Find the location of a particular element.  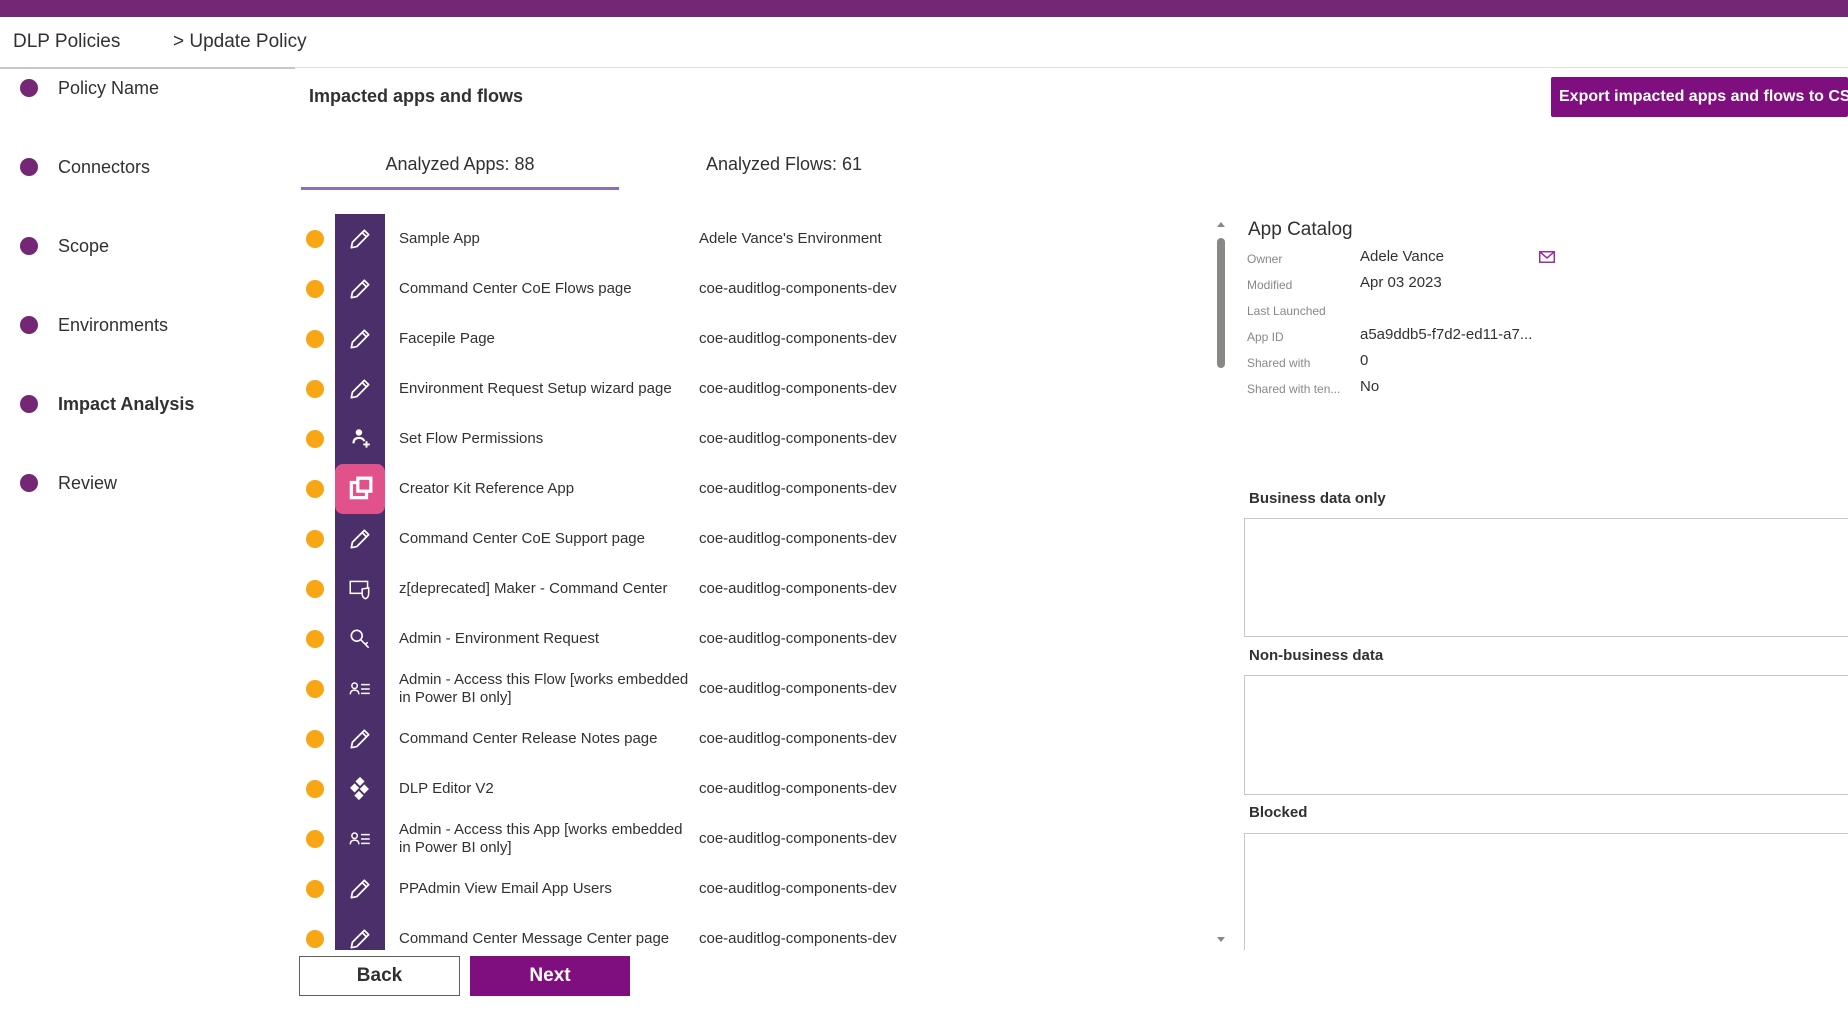

scroll-up-arrow-icon is located at coordinates (1221, 224).